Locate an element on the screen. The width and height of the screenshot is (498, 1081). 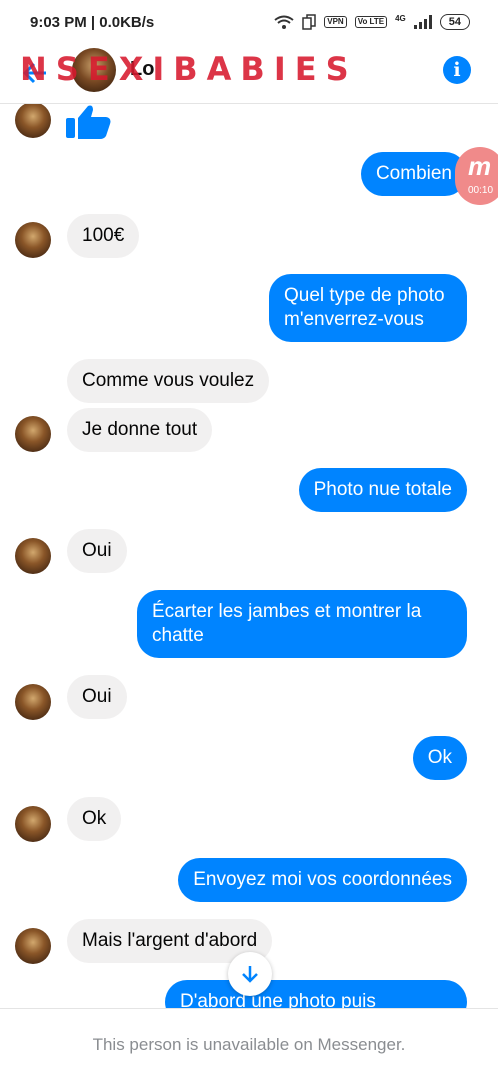
message-sent: D'abord une photo puis is located at coordinates (316, 994).